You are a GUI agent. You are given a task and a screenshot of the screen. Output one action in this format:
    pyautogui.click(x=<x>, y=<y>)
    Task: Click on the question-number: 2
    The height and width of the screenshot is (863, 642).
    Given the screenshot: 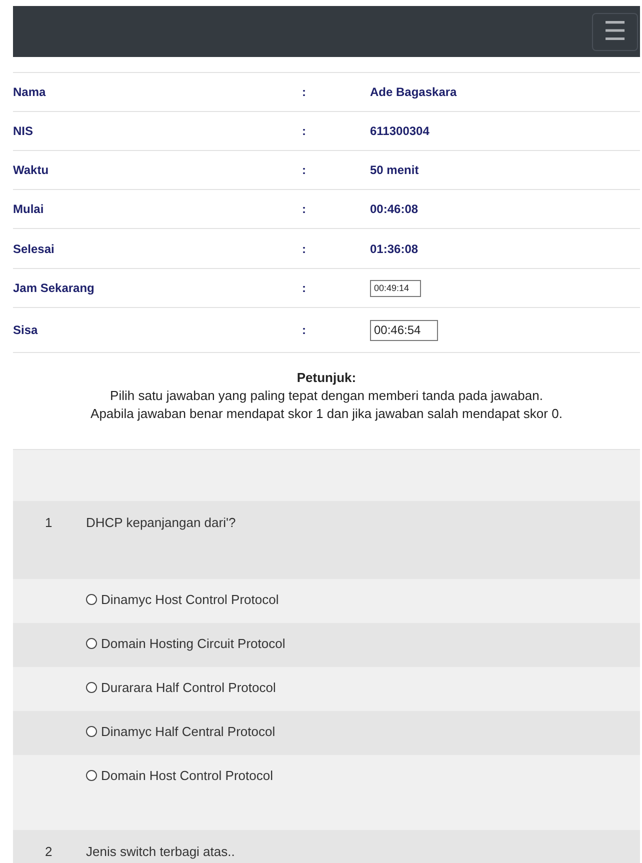 What is the action you would take?
    pyautogui.click(x=49, y=852)
    